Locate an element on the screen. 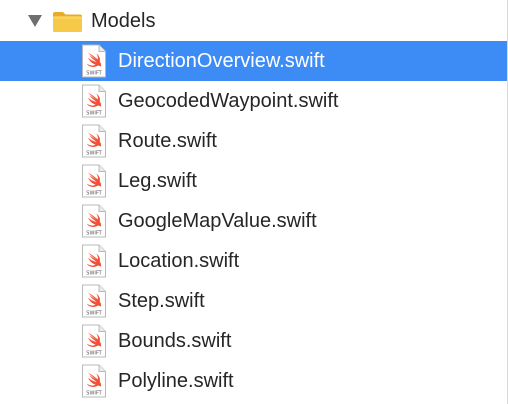  file-label: Step.swift is located at coordinates (161, 301).